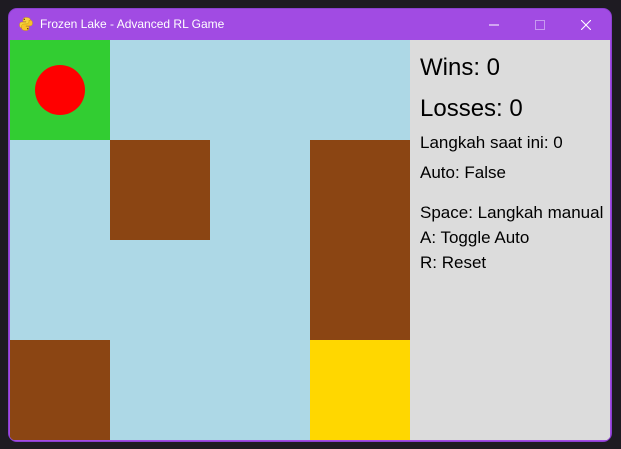 The height and width of the screenshot is (449, 621). Describe the element at coordinates (512, 212) in the screenshot. I see `space-hint: Space: Langkah manual` at that location.